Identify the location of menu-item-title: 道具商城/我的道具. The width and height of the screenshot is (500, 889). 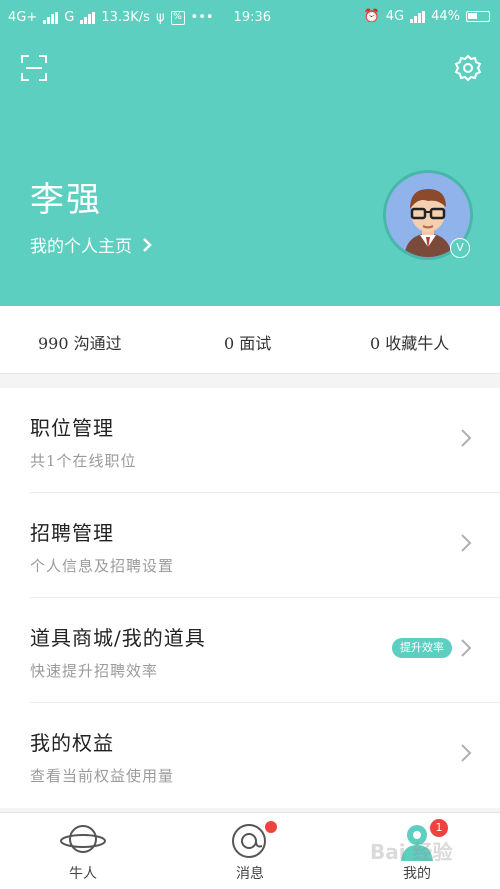
(118, 638).